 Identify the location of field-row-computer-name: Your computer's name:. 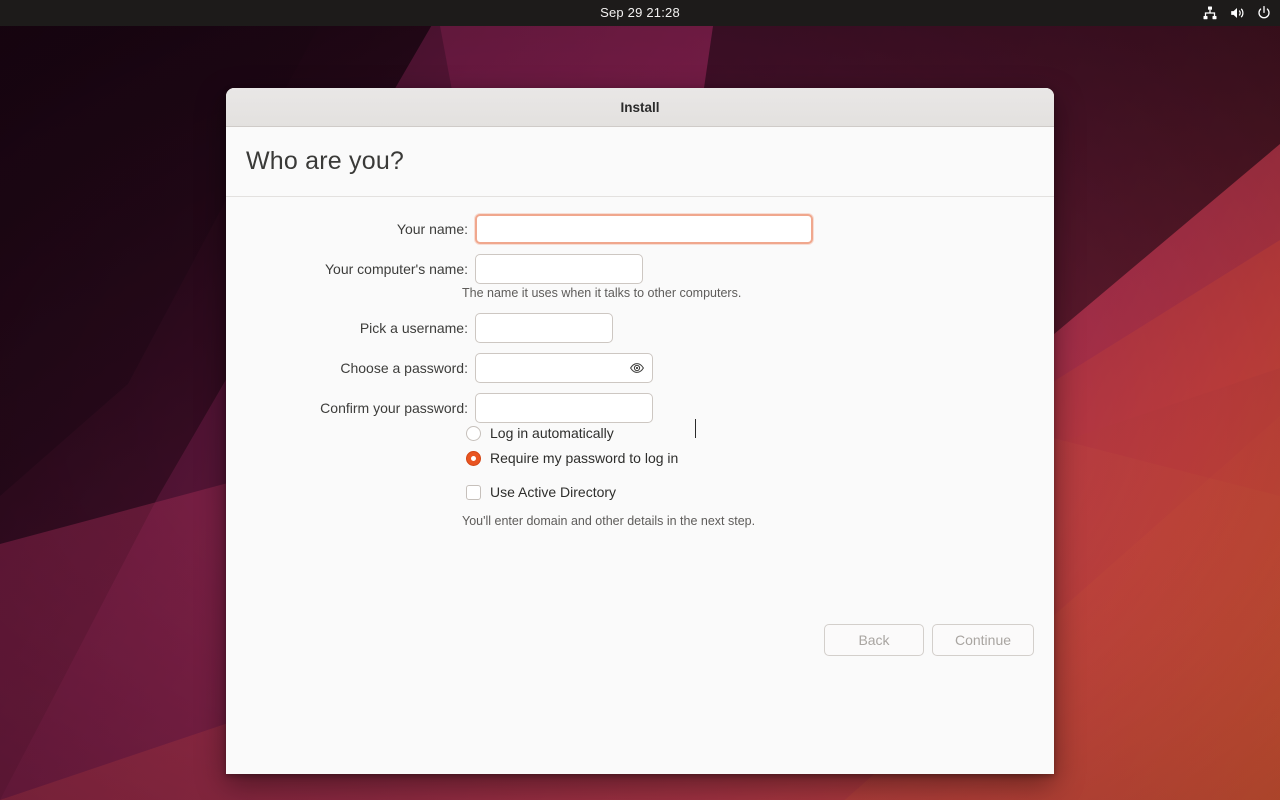
(457, 269).